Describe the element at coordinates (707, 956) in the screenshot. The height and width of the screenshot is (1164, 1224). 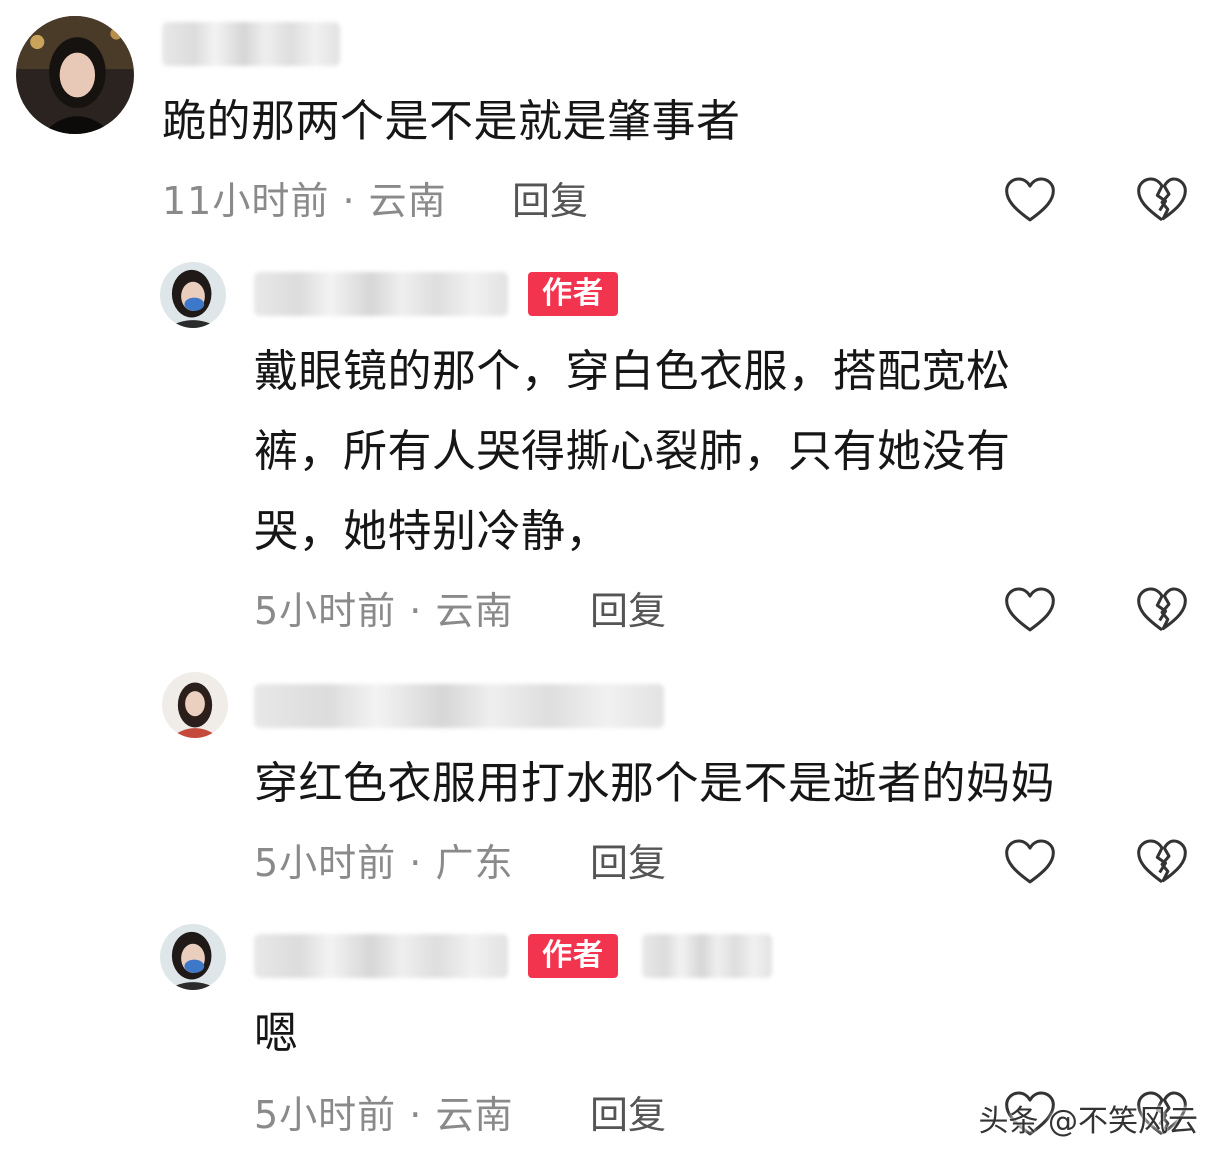
I see `blurred-username-extra` at that location.